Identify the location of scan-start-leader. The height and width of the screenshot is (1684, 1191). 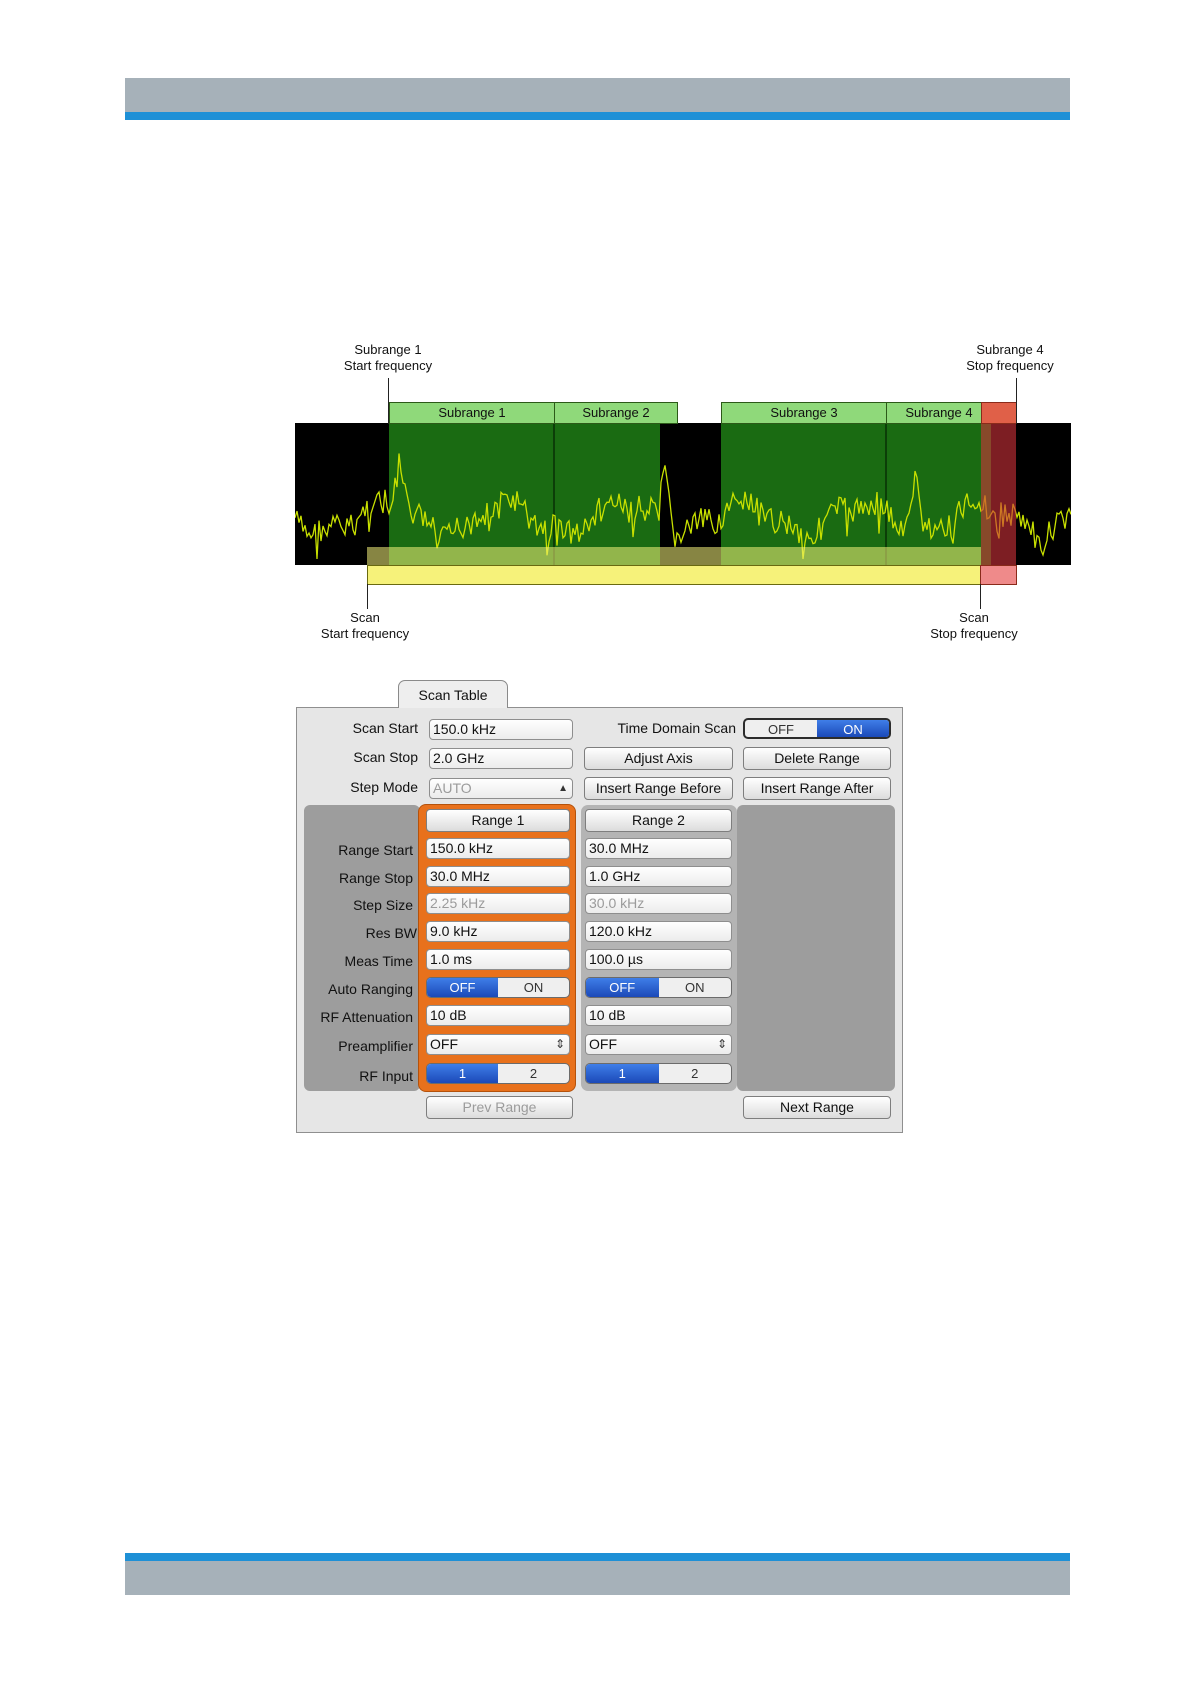
(367, 596).